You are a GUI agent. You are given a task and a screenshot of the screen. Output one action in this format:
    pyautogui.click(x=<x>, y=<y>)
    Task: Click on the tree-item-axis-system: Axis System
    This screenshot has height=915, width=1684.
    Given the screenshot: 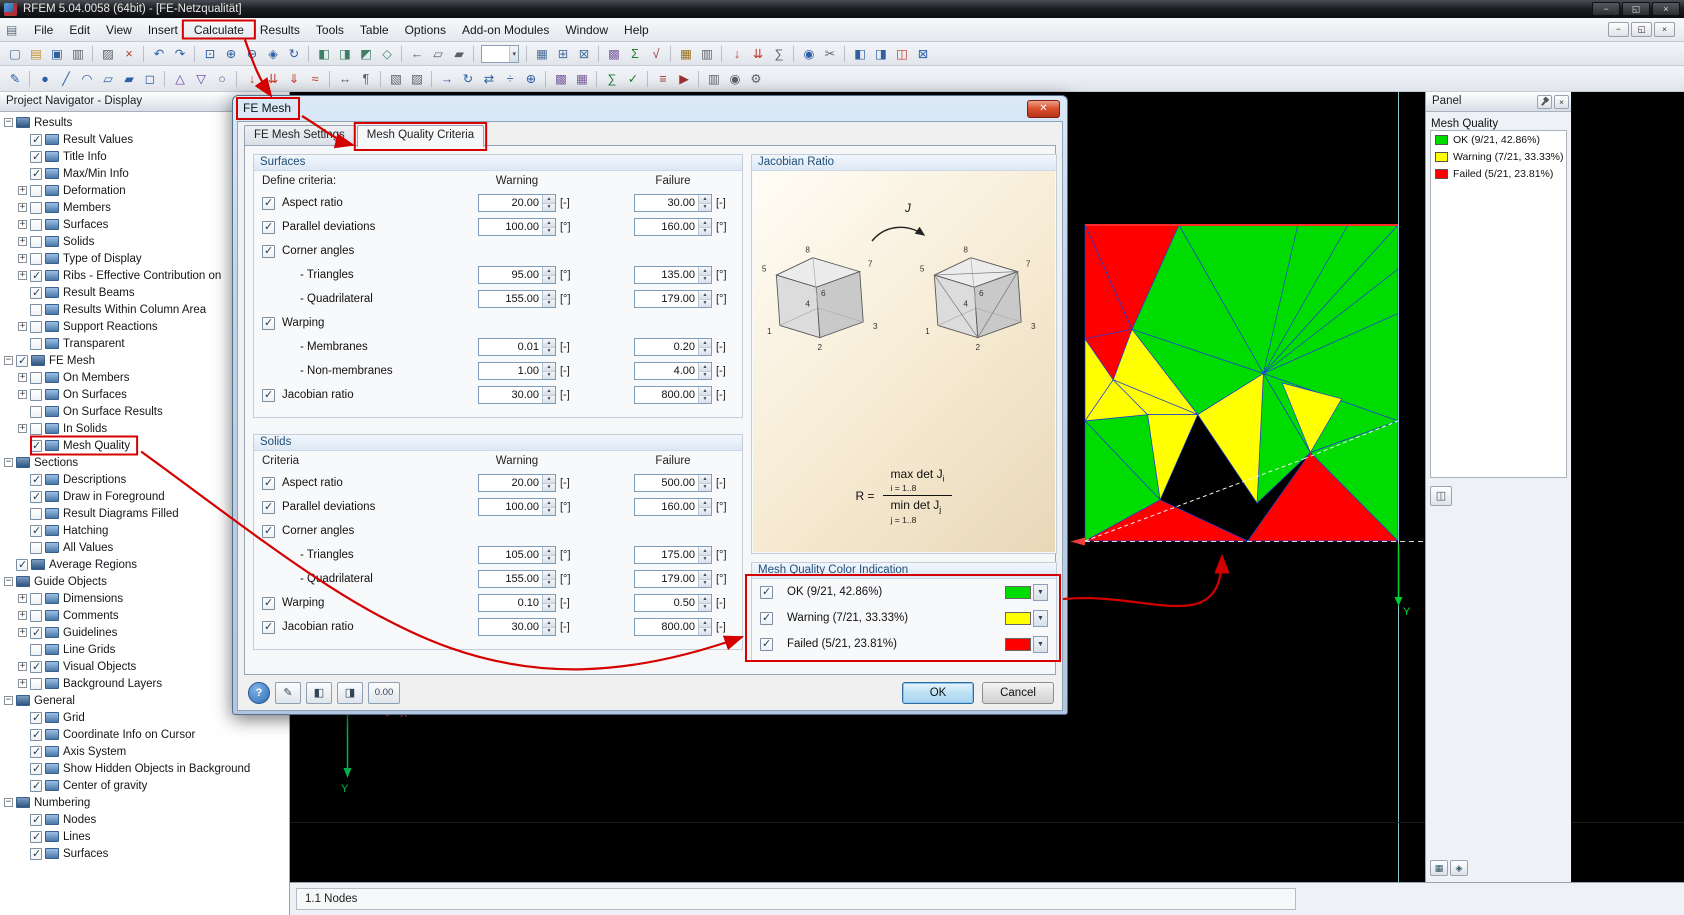 What is the action you would take?
    pyautogui.click(x=144, y=751)
    